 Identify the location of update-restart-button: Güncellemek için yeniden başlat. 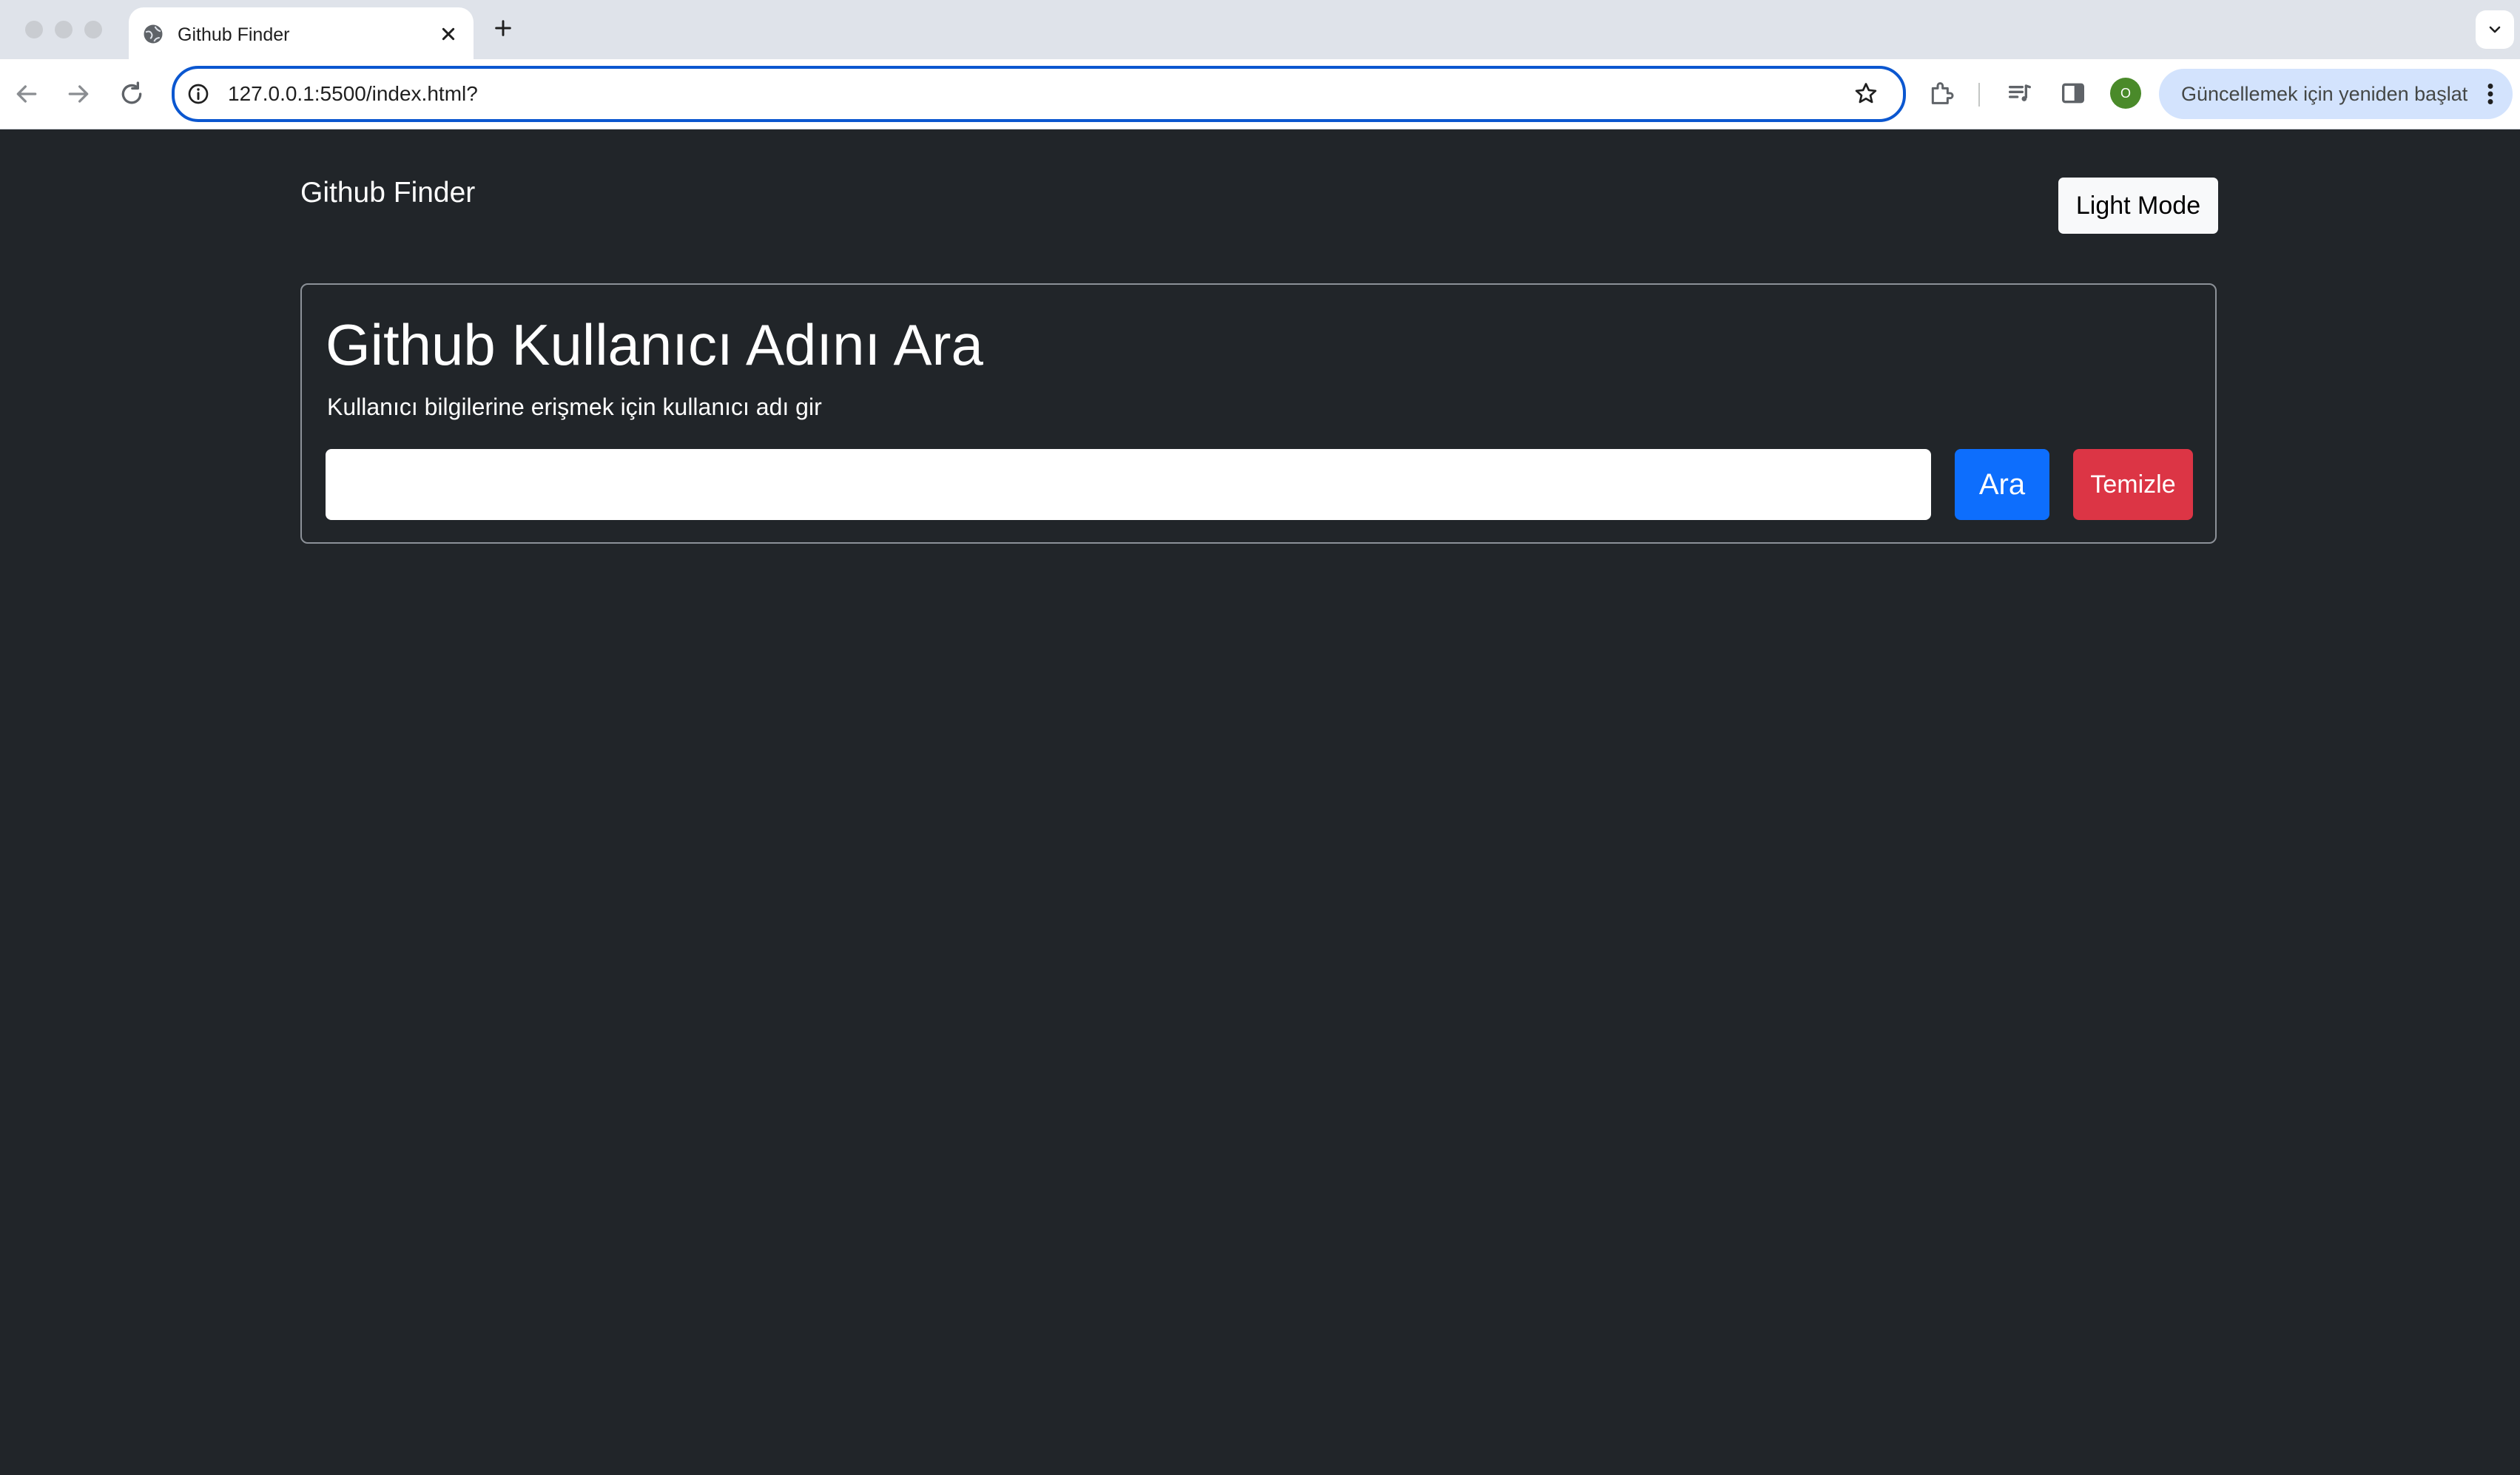
(2336, 94).